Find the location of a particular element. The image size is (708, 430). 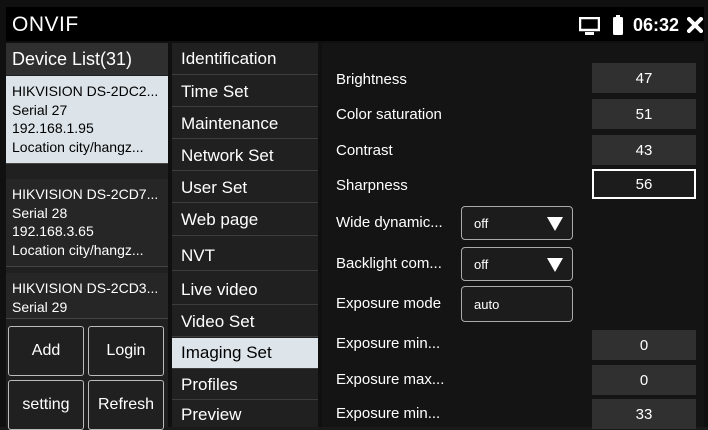

device-serial: Serial 29 is located at coordinates (40, 306).